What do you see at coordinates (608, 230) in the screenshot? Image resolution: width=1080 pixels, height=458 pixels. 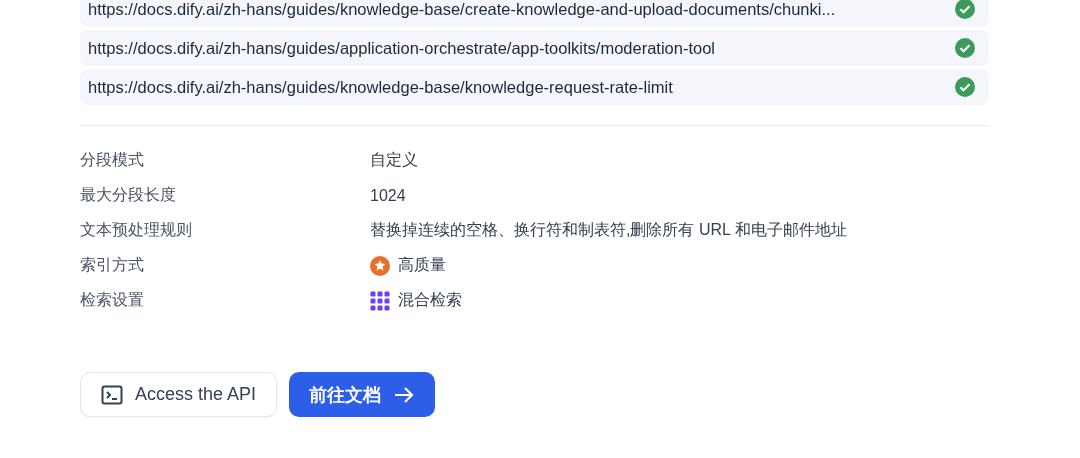 I see `setting-value: 替换掉连续的空格、换行符和制表符,删除所有 URL 和电子邮件地址` at bounding box center [608, 230].